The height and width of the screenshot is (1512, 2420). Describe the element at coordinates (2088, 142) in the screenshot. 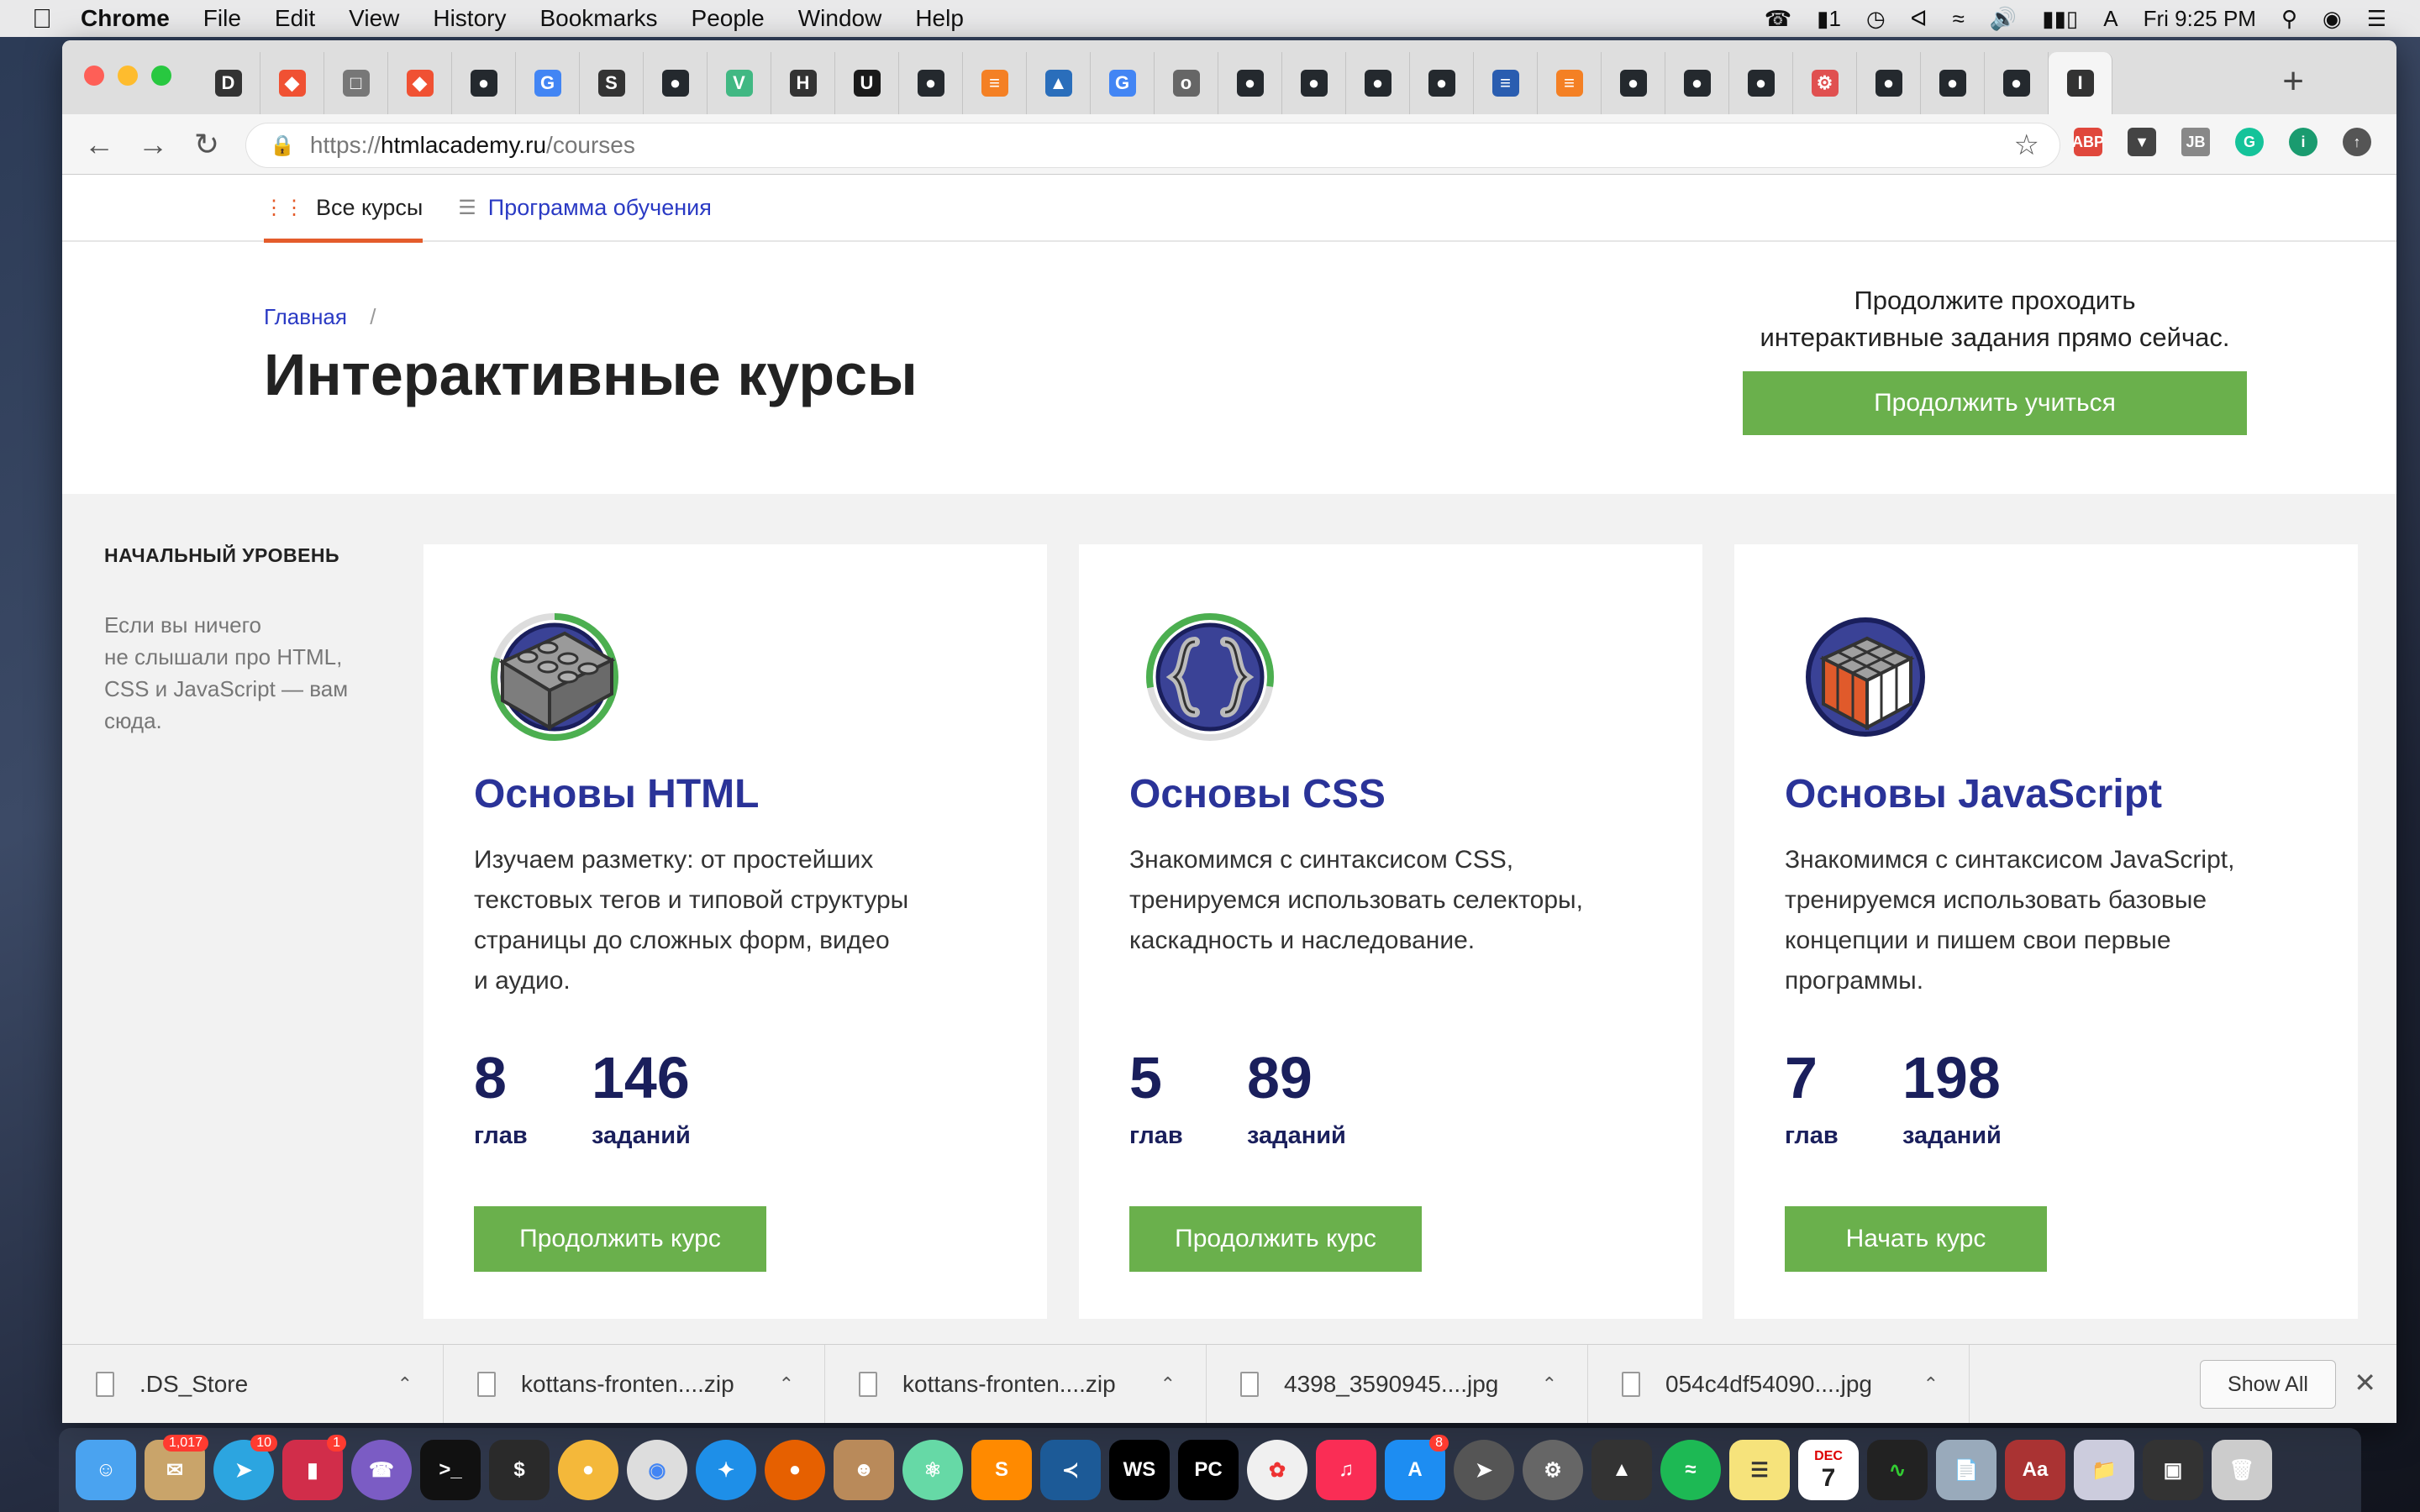

I see `adblock-icon: ABP` at that location.